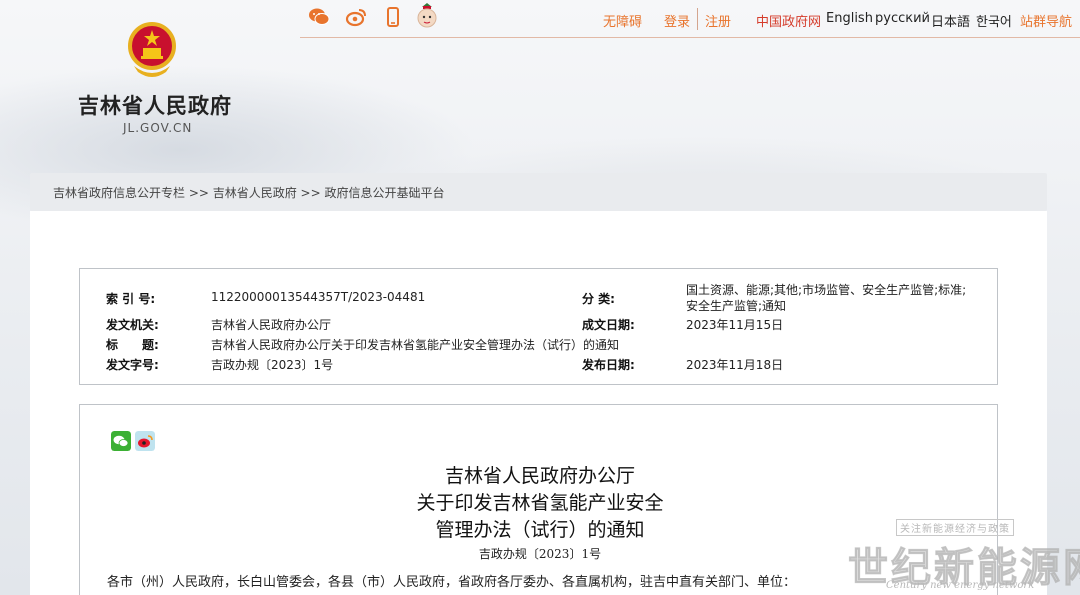 This screenshot has height=595, width=1080. Describe the element at coordinates (356, 17) in the screenshot. I see `weibo-icon` at that location.